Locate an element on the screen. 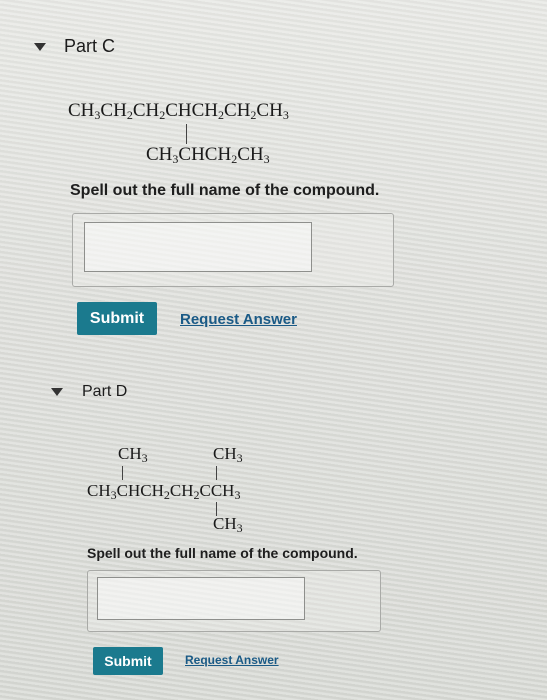 The image size is (547, 700). part-d-header: Part D is located at coordinates (89, 392).